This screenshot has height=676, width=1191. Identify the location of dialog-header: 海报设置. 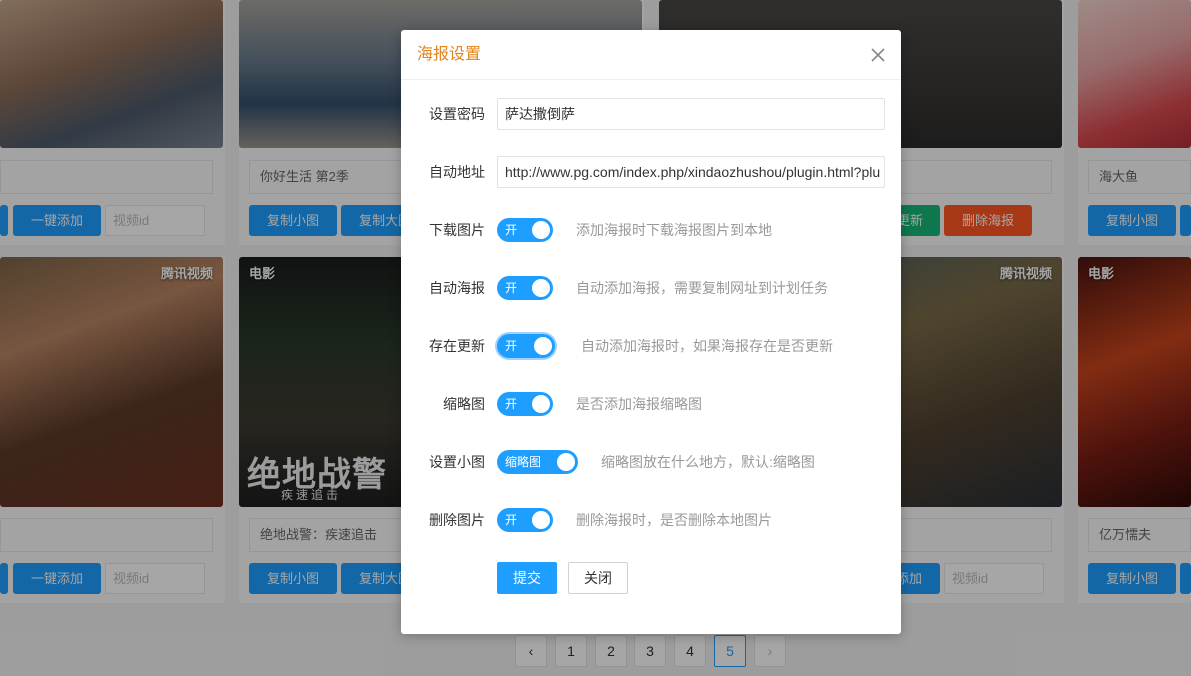
(651, 55).